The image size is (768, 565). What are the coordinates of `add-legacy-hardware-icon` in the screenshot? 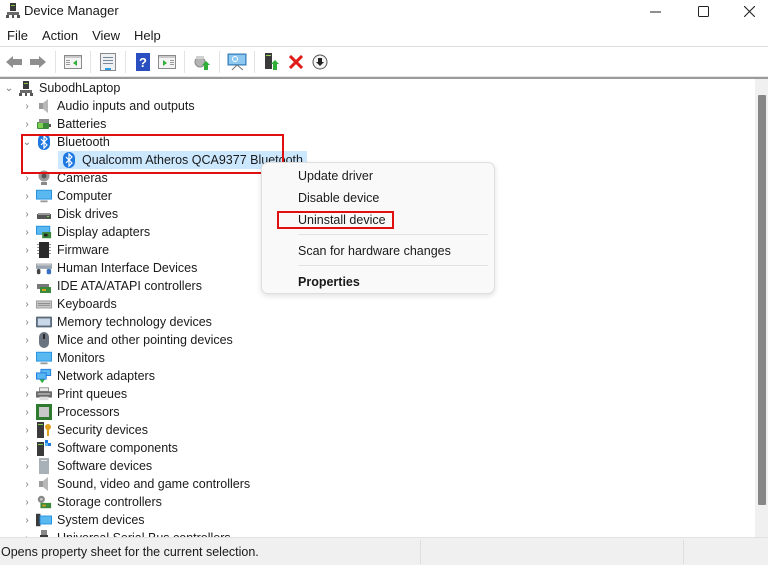 It's located at (272, 61).